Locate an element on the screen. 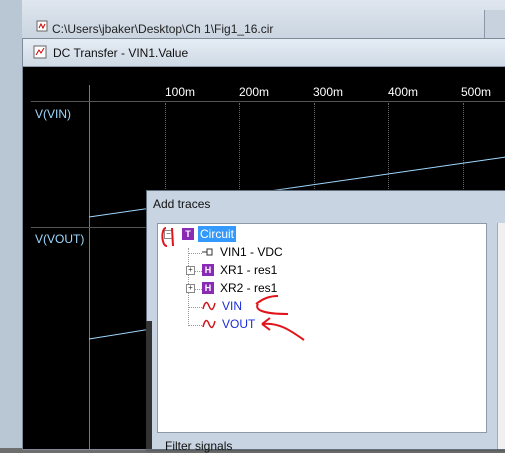 This screenshot has height=453, width=505. background-window-title: C:\Users\jbaker\Desktop\Ch 1\Fig1_16.cir is located at coordinates (162, 29).